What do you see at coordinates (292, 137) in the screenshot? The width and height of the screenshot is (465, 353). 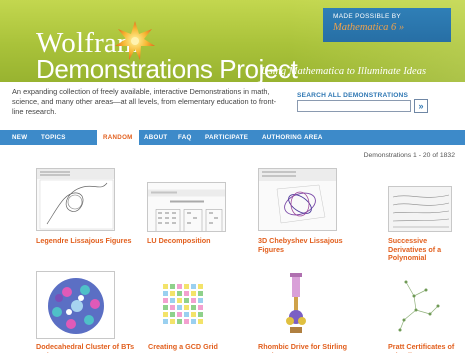 I see `nav-authoring-area: AUTHORING AREA` at bounding box center [292, 137].